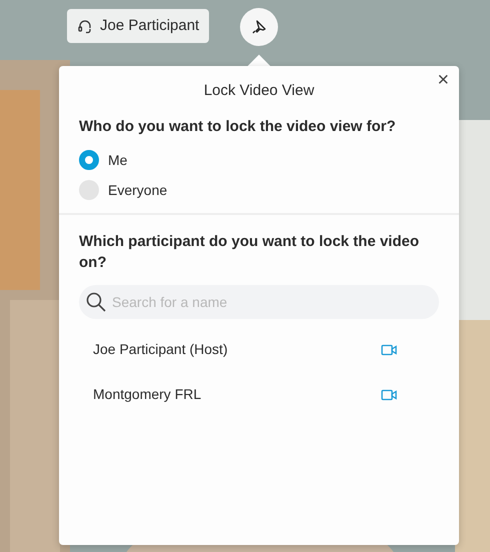  I want to click on pin-icon, so click(259, 27).